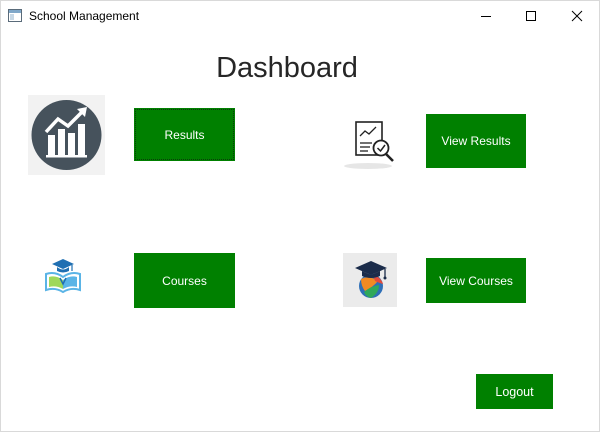  What do you see at coordinates (184, 280) in the screenshot?
I see `courses-button: Courses` at bounding box center [184, 280].